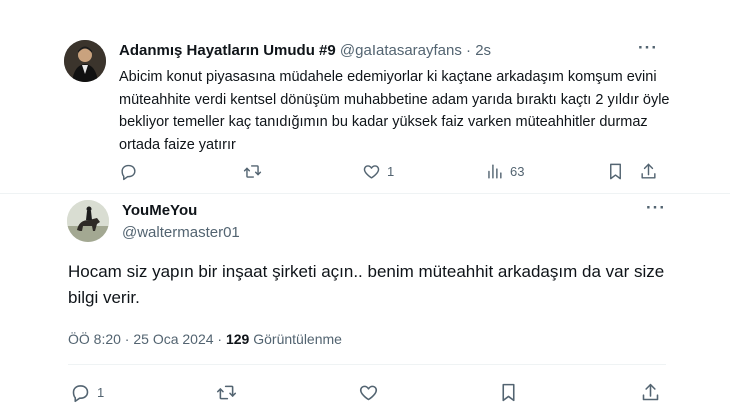 The width and height of the screenshot is (730, 420). Describe the element at coordinates (237, 339) in the screenshot. I see `view-count: 129` at that location.